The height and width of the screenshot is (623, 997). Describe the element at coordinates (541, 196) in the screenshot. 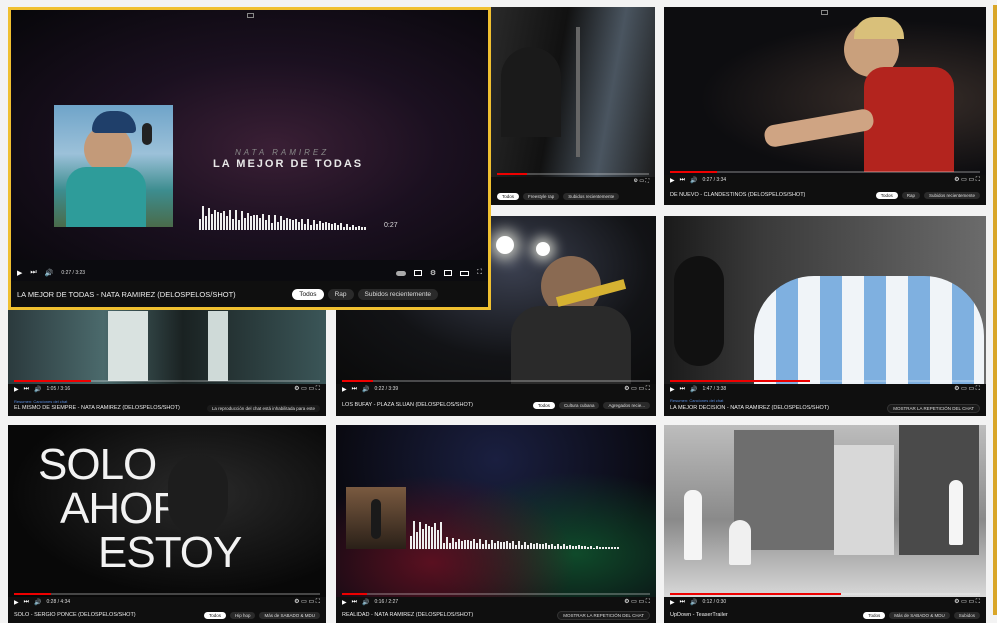

I see `chip-freestyle: Freestyle rap` at that location.